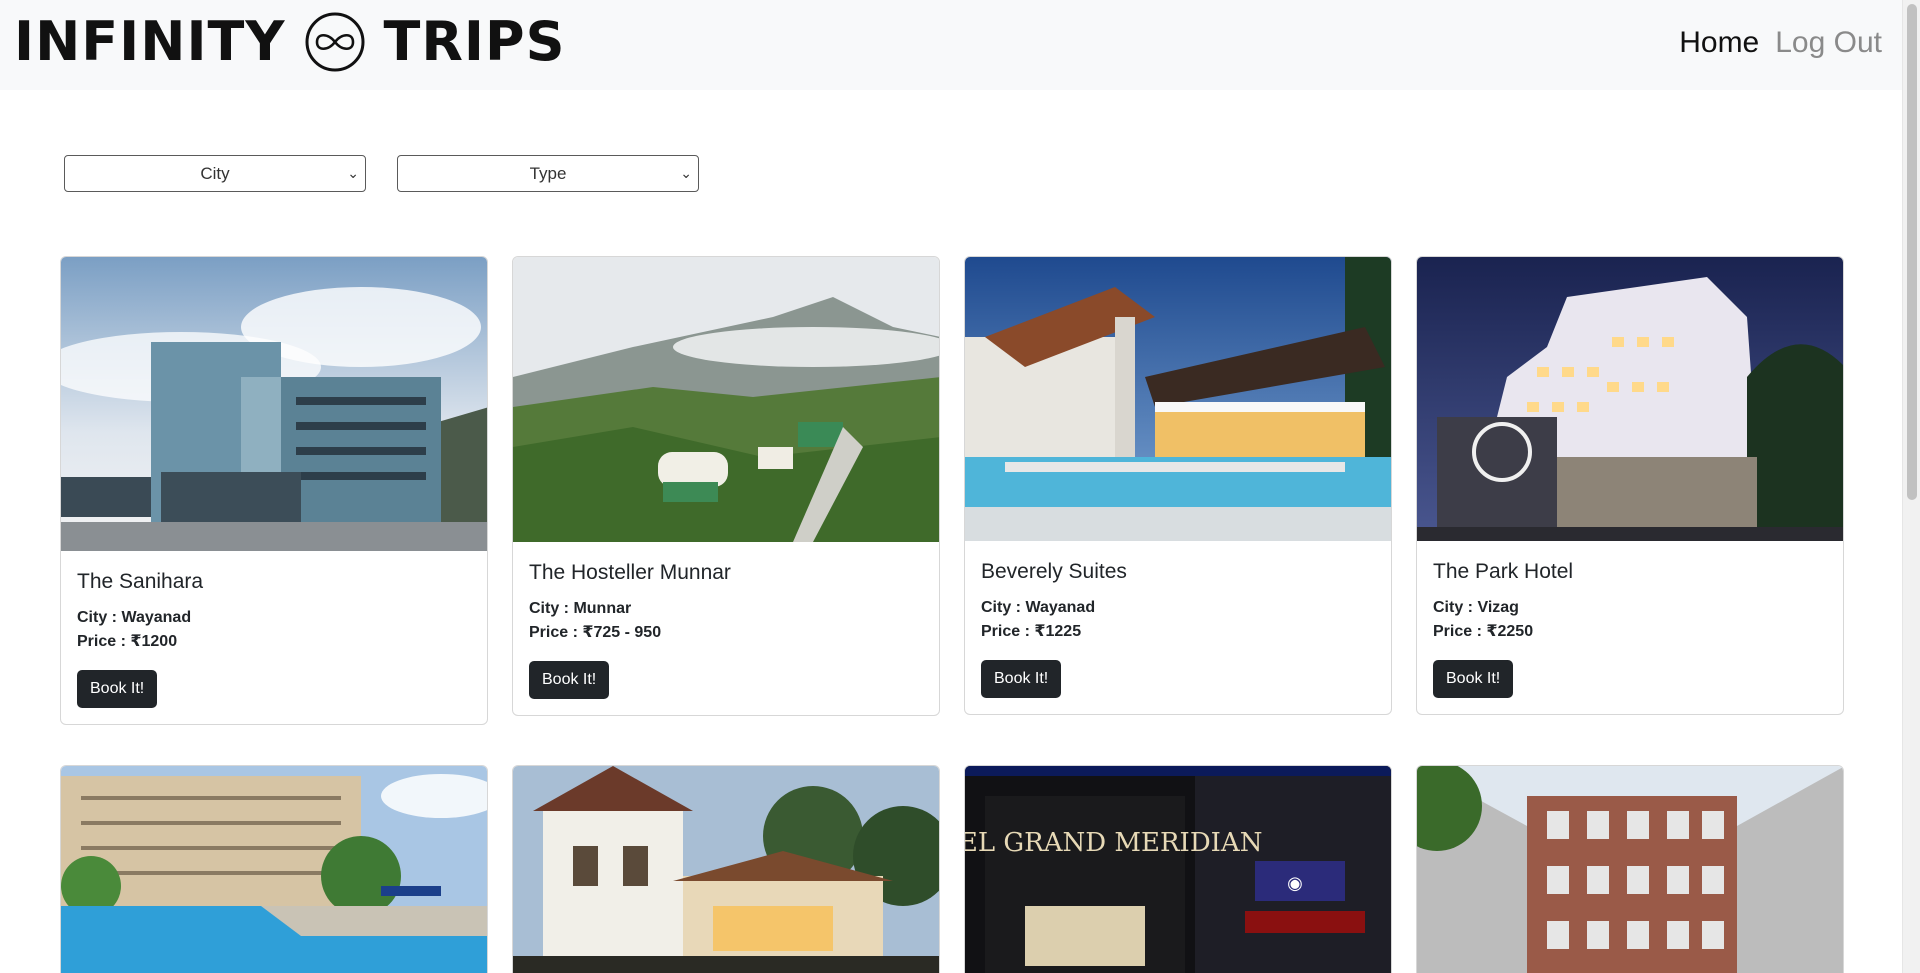  I want to click on navbar: INFINITY TRIPS Home Log Out, so click(951, 45).